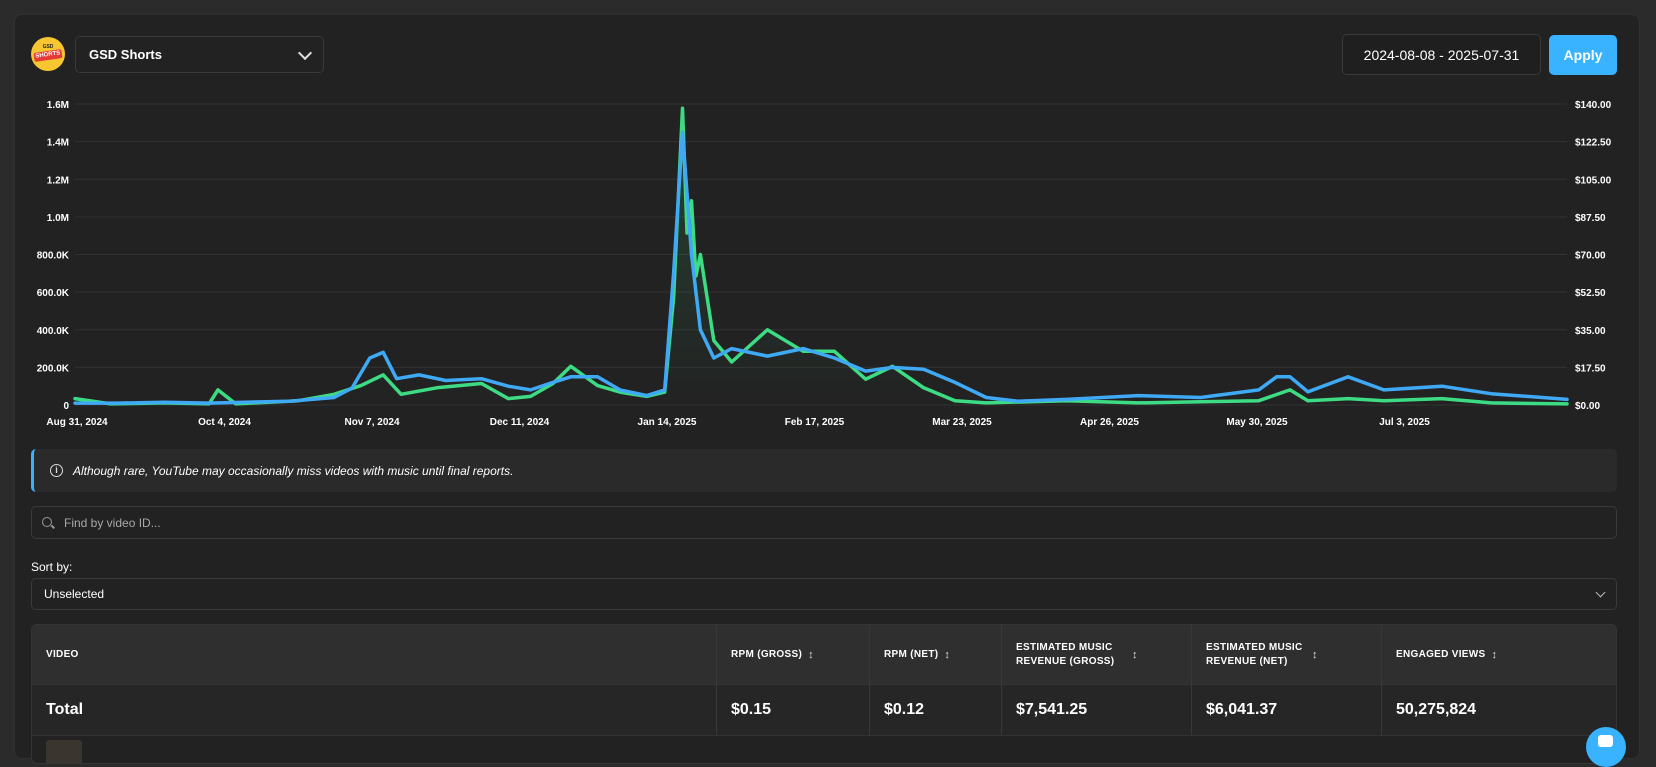 The width and height of the screenshot is (1656, 767). What do you see at coordinates (53, 331) in the screenshot?
I see `y-left-tick-label: 400.0K` at bounding box center [53, 331].